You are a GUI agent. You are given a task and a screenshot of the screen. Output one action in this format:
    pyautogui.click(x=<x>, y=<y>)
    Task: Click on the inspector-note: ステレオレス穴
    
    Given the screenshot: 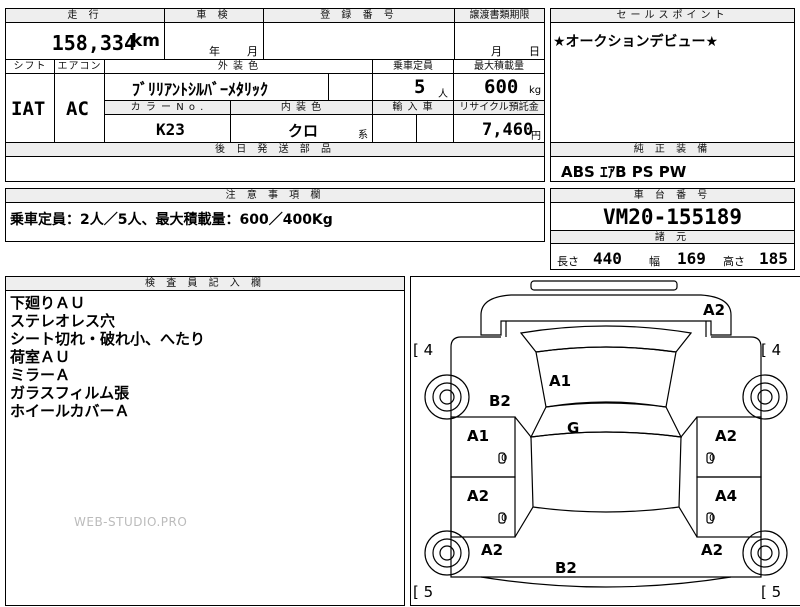 What is the action you would take?
    pyautogui.click(x=63, y=321)
    